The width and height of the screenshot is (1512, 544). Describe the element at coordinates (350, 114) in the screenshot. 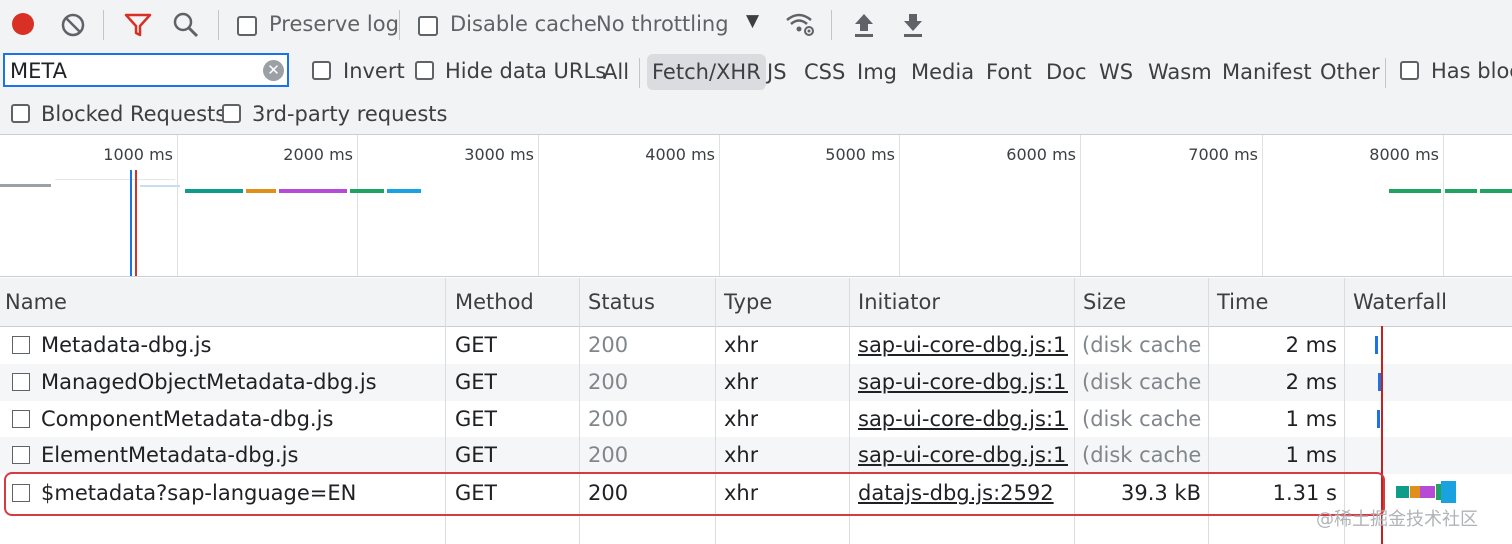

I see `third-party-label: 3rd-party requests` at that location.